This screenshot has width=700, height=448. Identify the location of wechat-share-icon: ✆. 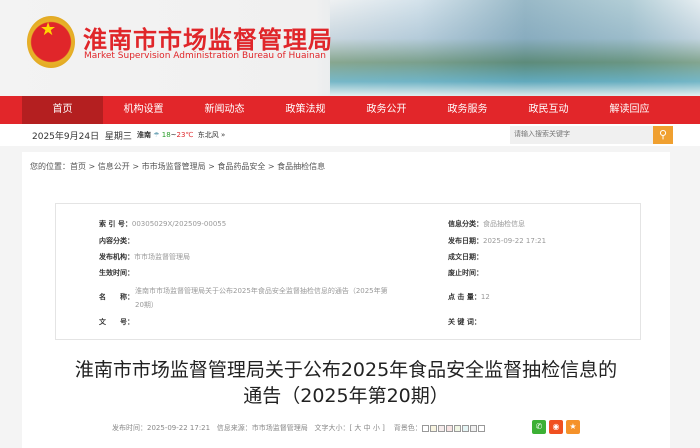
(539, 427).